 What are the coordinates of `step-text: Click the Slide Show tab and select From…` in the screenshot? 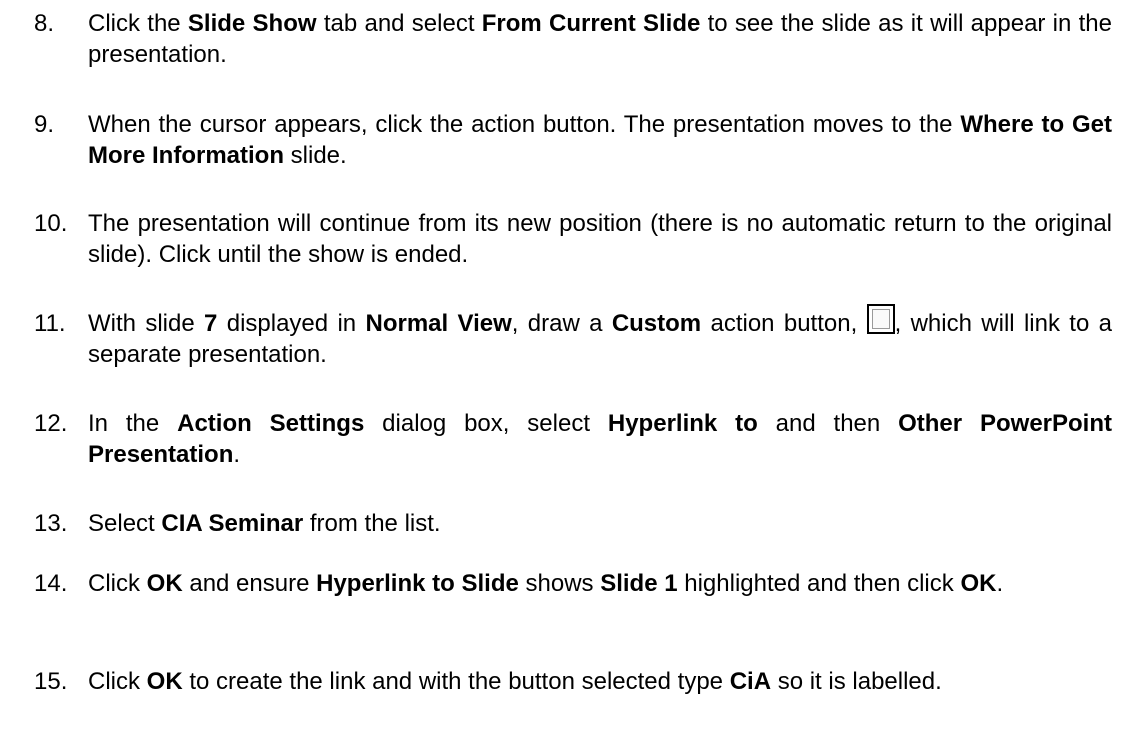 It's located at (600, 39).